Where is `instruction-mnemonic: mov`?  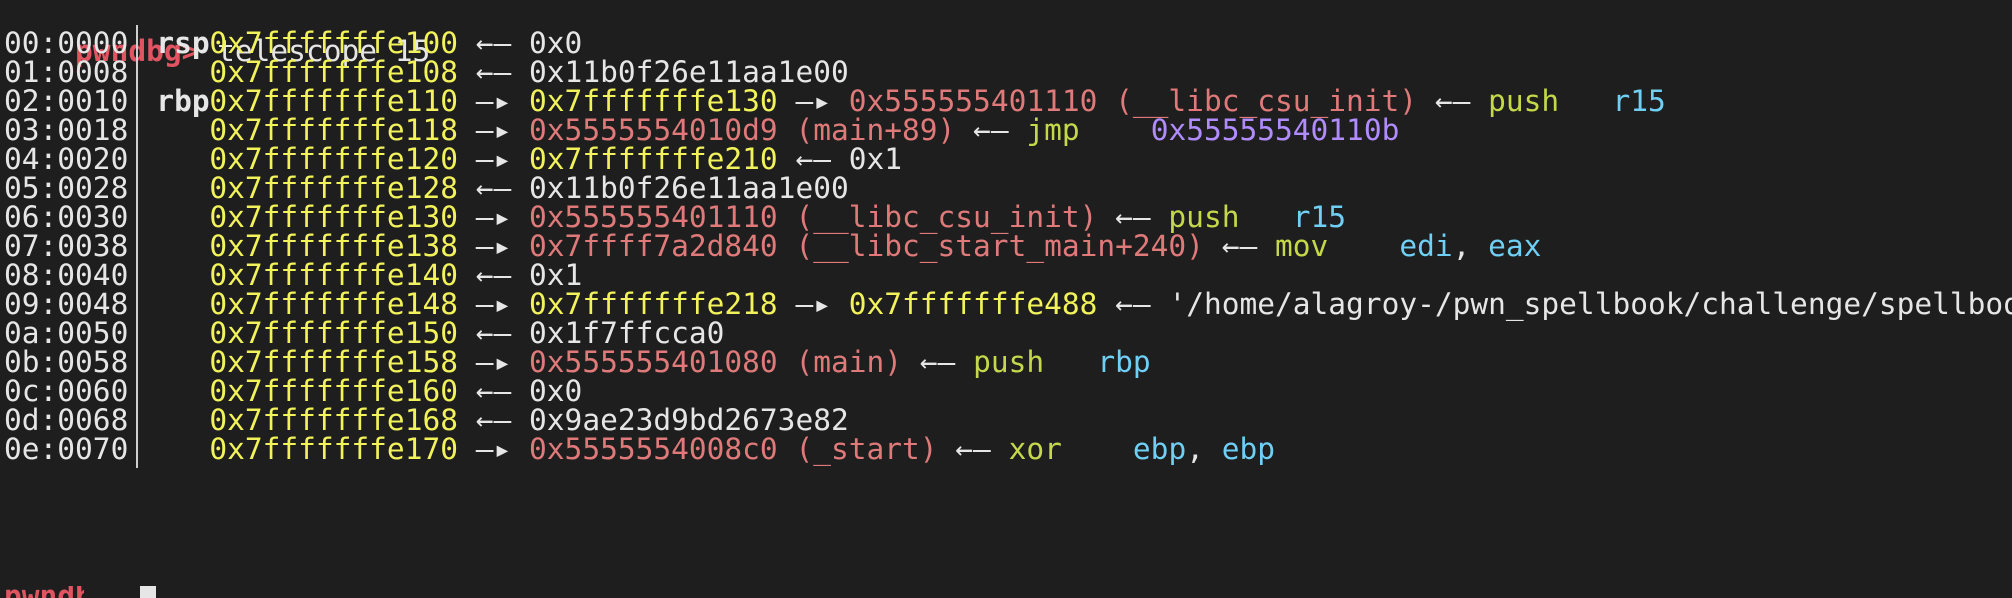 instruction-mnemonic: mov is located at coordinates (1301, 246).